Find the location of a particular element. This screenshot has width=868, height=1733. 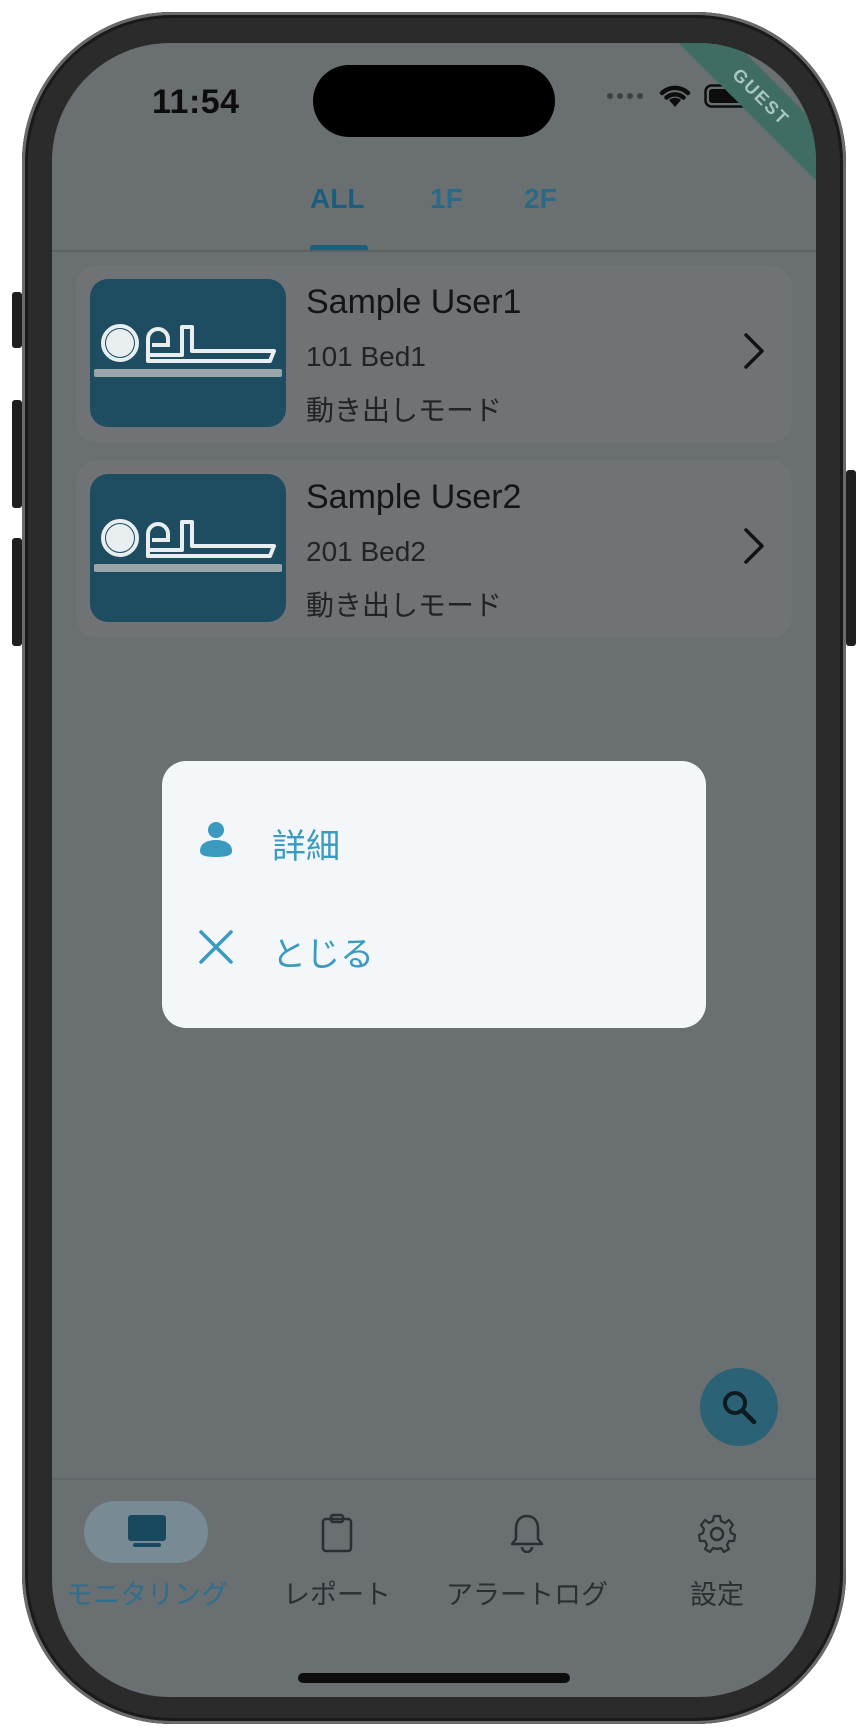

volume-up-button is located at coordinates (17, 454).